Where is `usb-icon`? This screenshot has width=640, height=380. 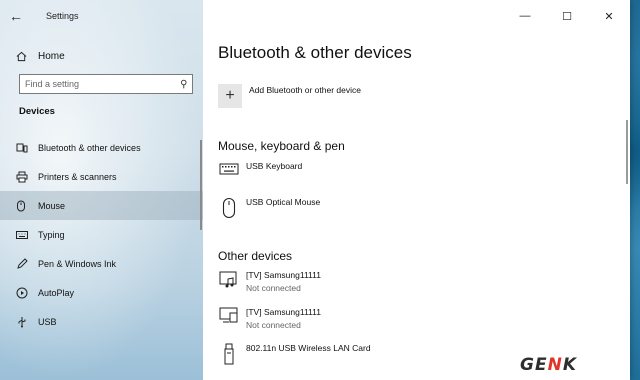
usb-icon is located at coordinates (19, 322).